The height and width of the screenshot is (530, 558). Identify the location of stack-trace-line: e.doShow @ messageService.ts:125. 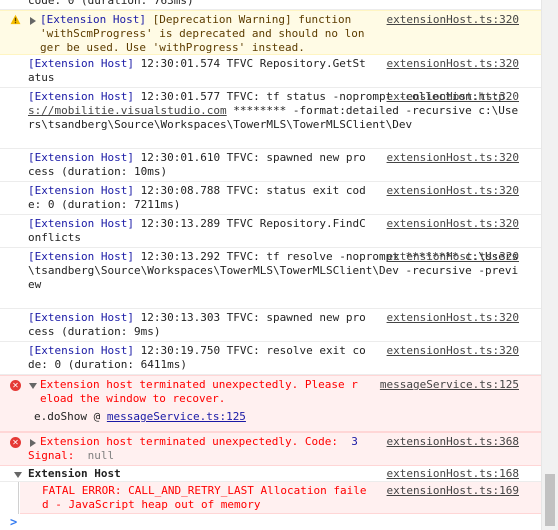
(273, 417).